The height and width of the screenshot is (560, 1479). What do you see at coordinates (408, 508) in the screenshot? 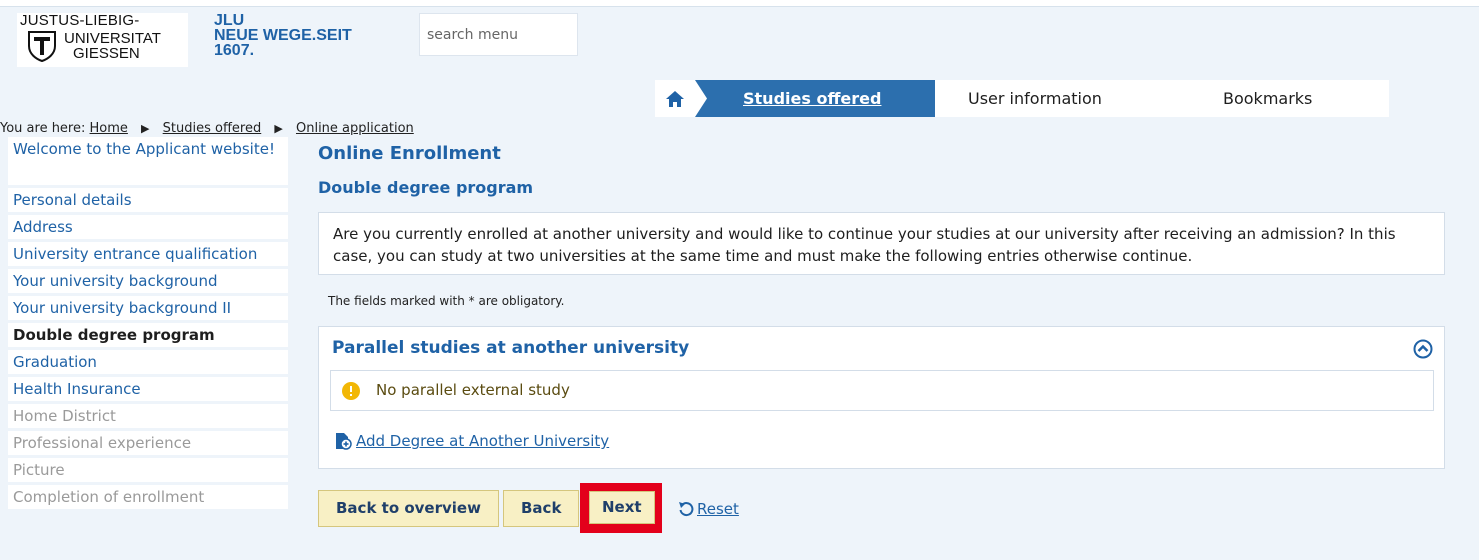
I see `back-to-overview-button: Back to overview` at bounding box center [408, 508].